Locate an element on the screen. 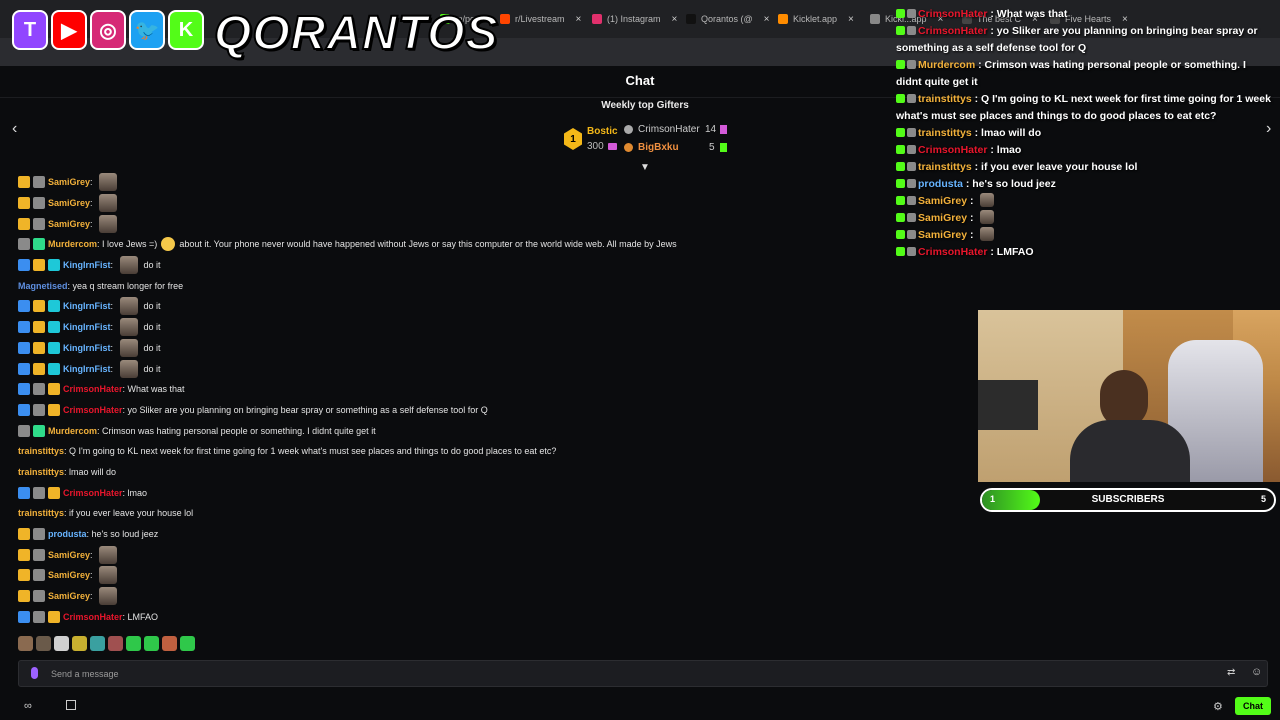  browser-tab: Kicklet.app × is located at coordinates (816, 19).